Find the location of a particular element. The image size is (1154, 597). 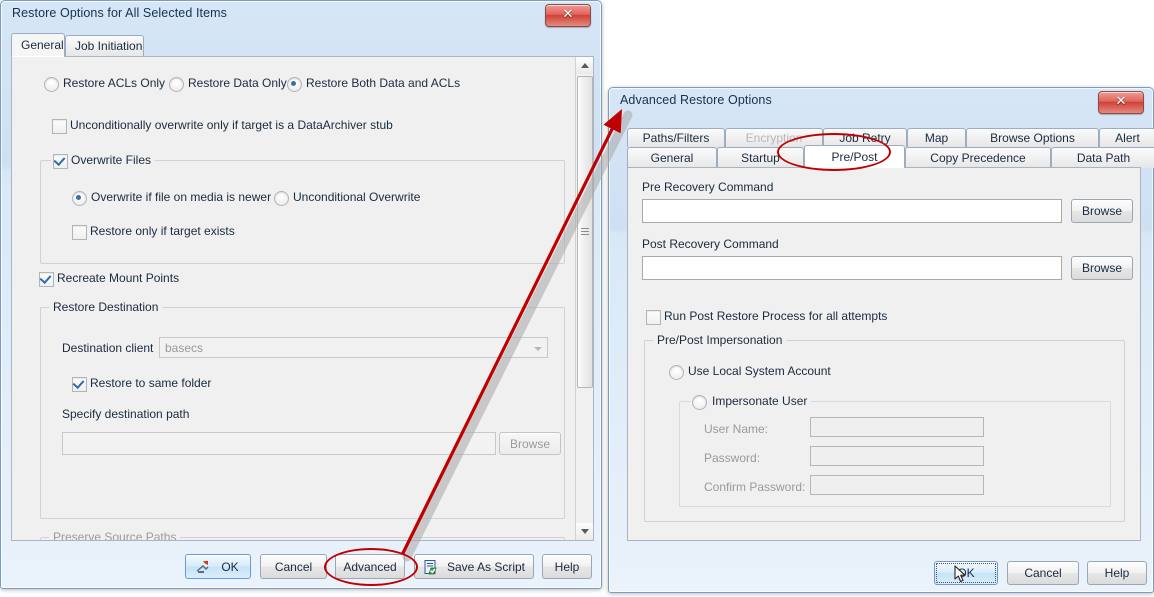

browse-pre-recovery-button: Browse is located at coordinates (1102, 211).